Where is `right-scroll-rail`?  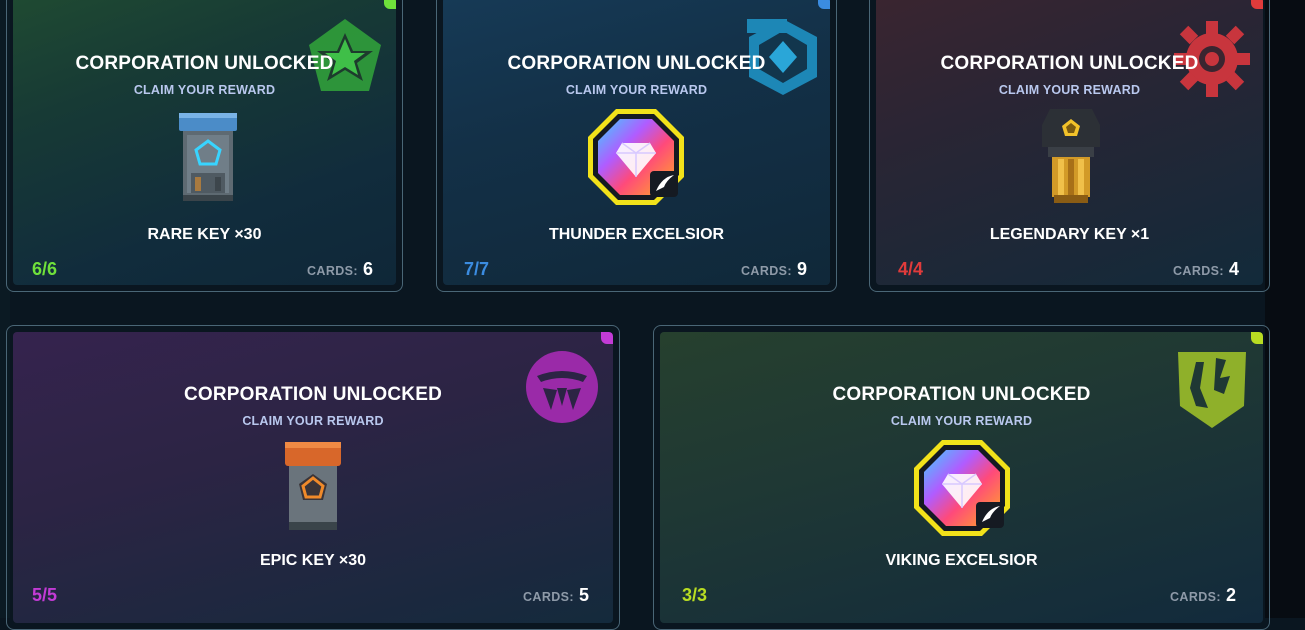 right-scroll-rail is located at coordinates (1285, 309).